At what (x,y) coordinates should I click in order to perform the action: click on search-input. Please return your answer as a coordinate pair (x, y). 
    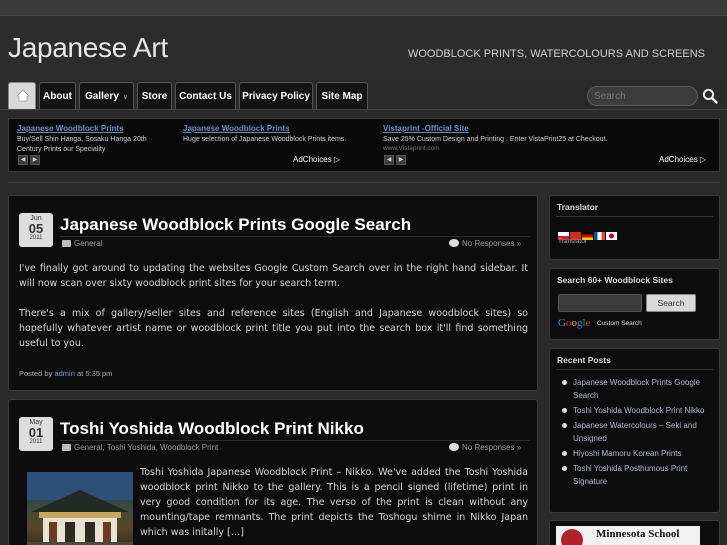
    Looking at the image, I should click on (642, 96).